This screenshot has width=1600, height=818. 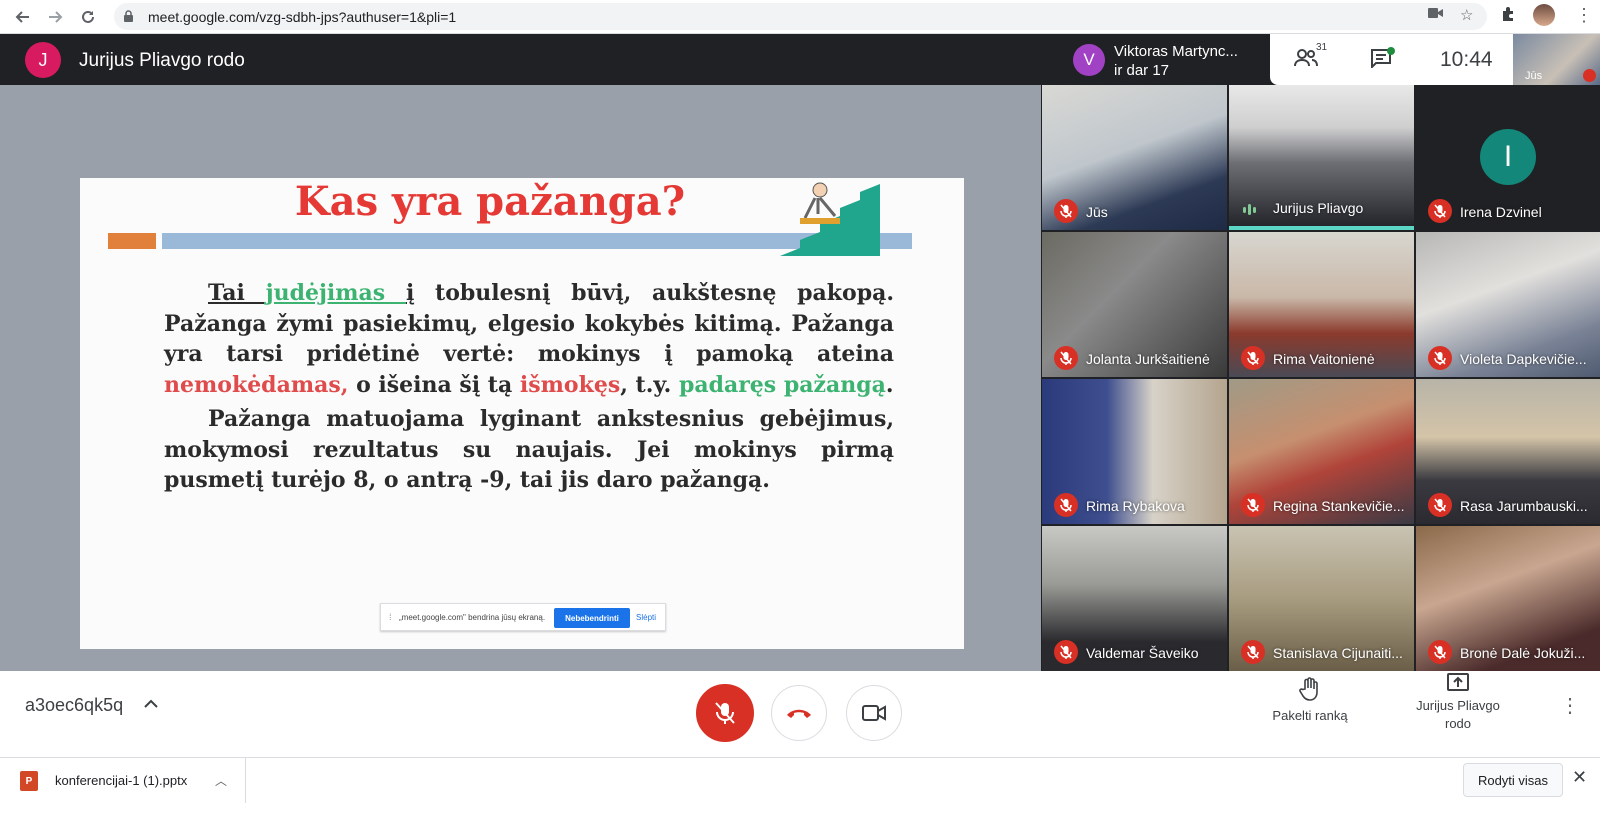 I want to click on participant-tile: Valdemar Šaveiko, so click(x=1134, y=598).